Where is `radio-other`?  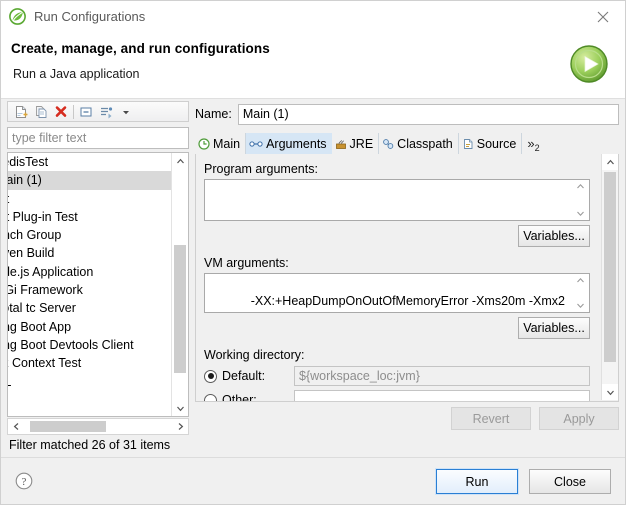 radio-other is located at coordinates (210, 397).